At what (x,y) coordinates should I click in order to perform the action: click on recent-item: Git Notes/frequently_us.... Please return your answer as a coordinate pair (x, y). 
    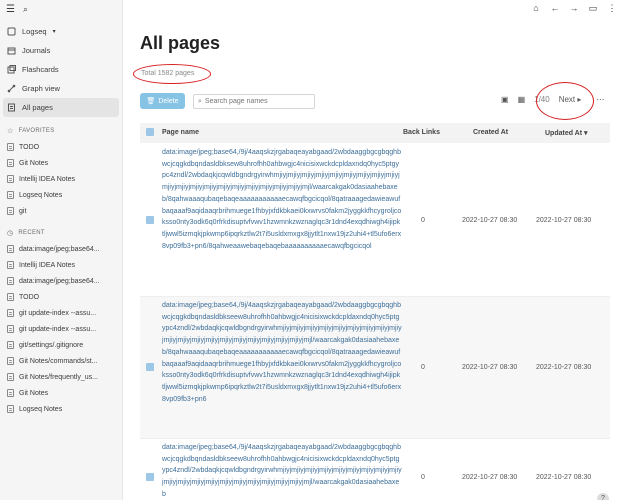
    Looking at the image, I should click on (61, 377).